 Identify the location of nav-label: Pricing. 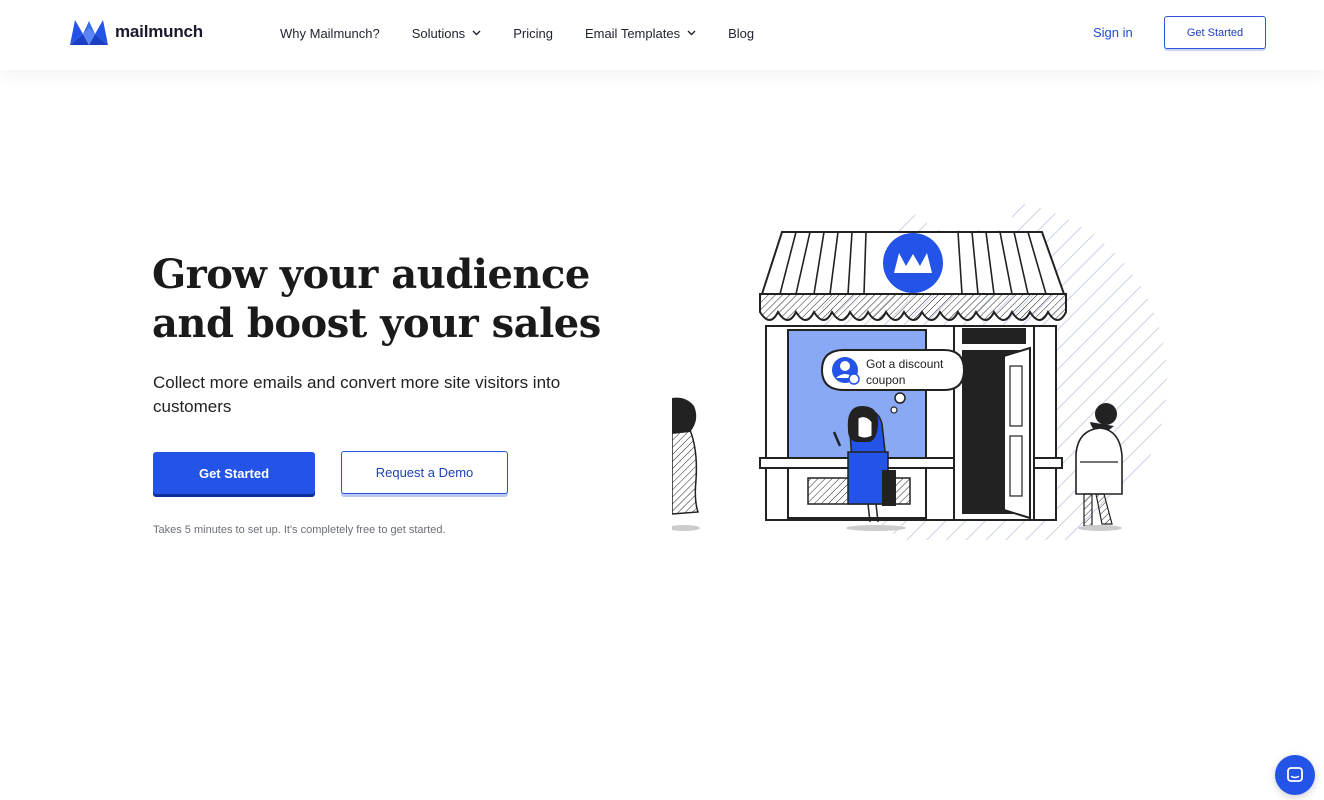
(533, 33).